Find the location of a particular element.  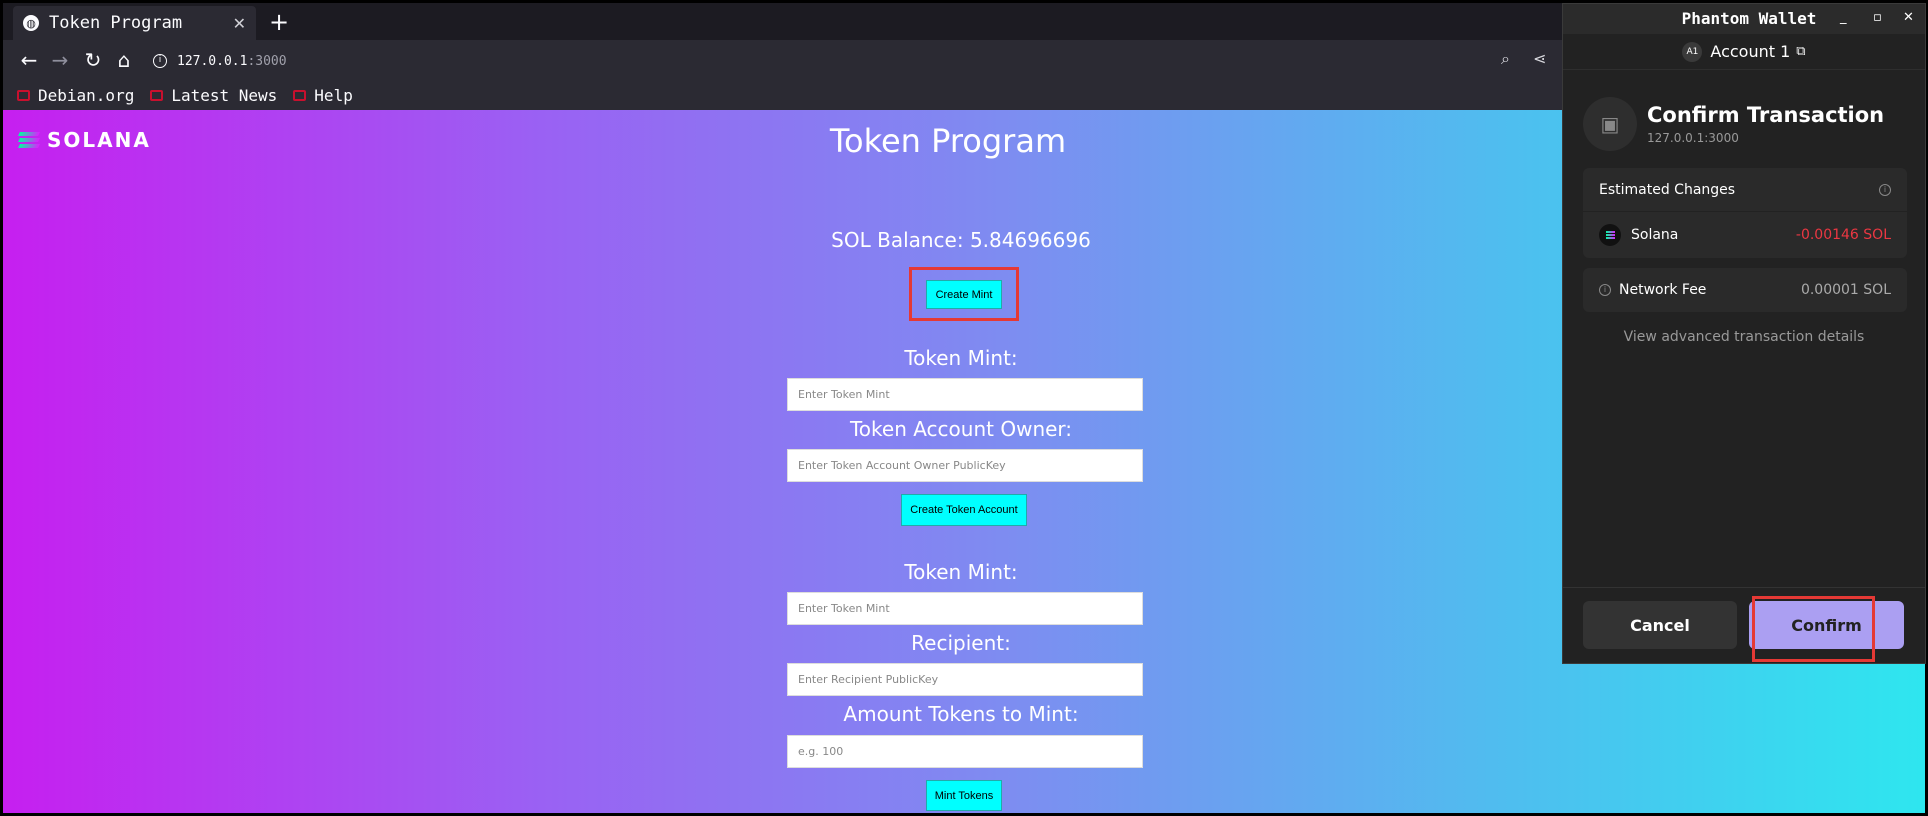

estimated-changes-header: Estimated Changes i is located at coordinates (1745, 190).